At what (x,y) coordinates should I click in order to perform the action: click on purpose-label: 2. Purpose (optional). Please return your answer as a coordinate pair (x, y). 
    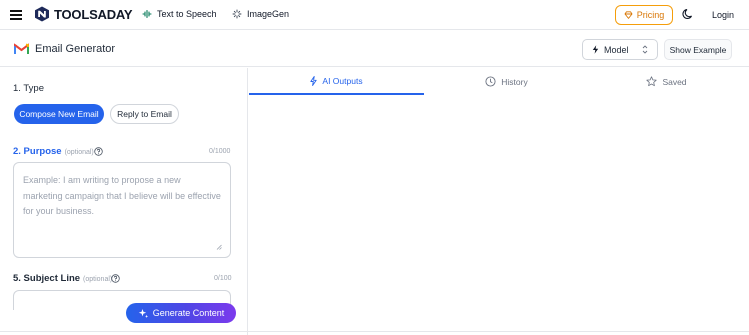
    Looking at the image, I should click on (53, 151).